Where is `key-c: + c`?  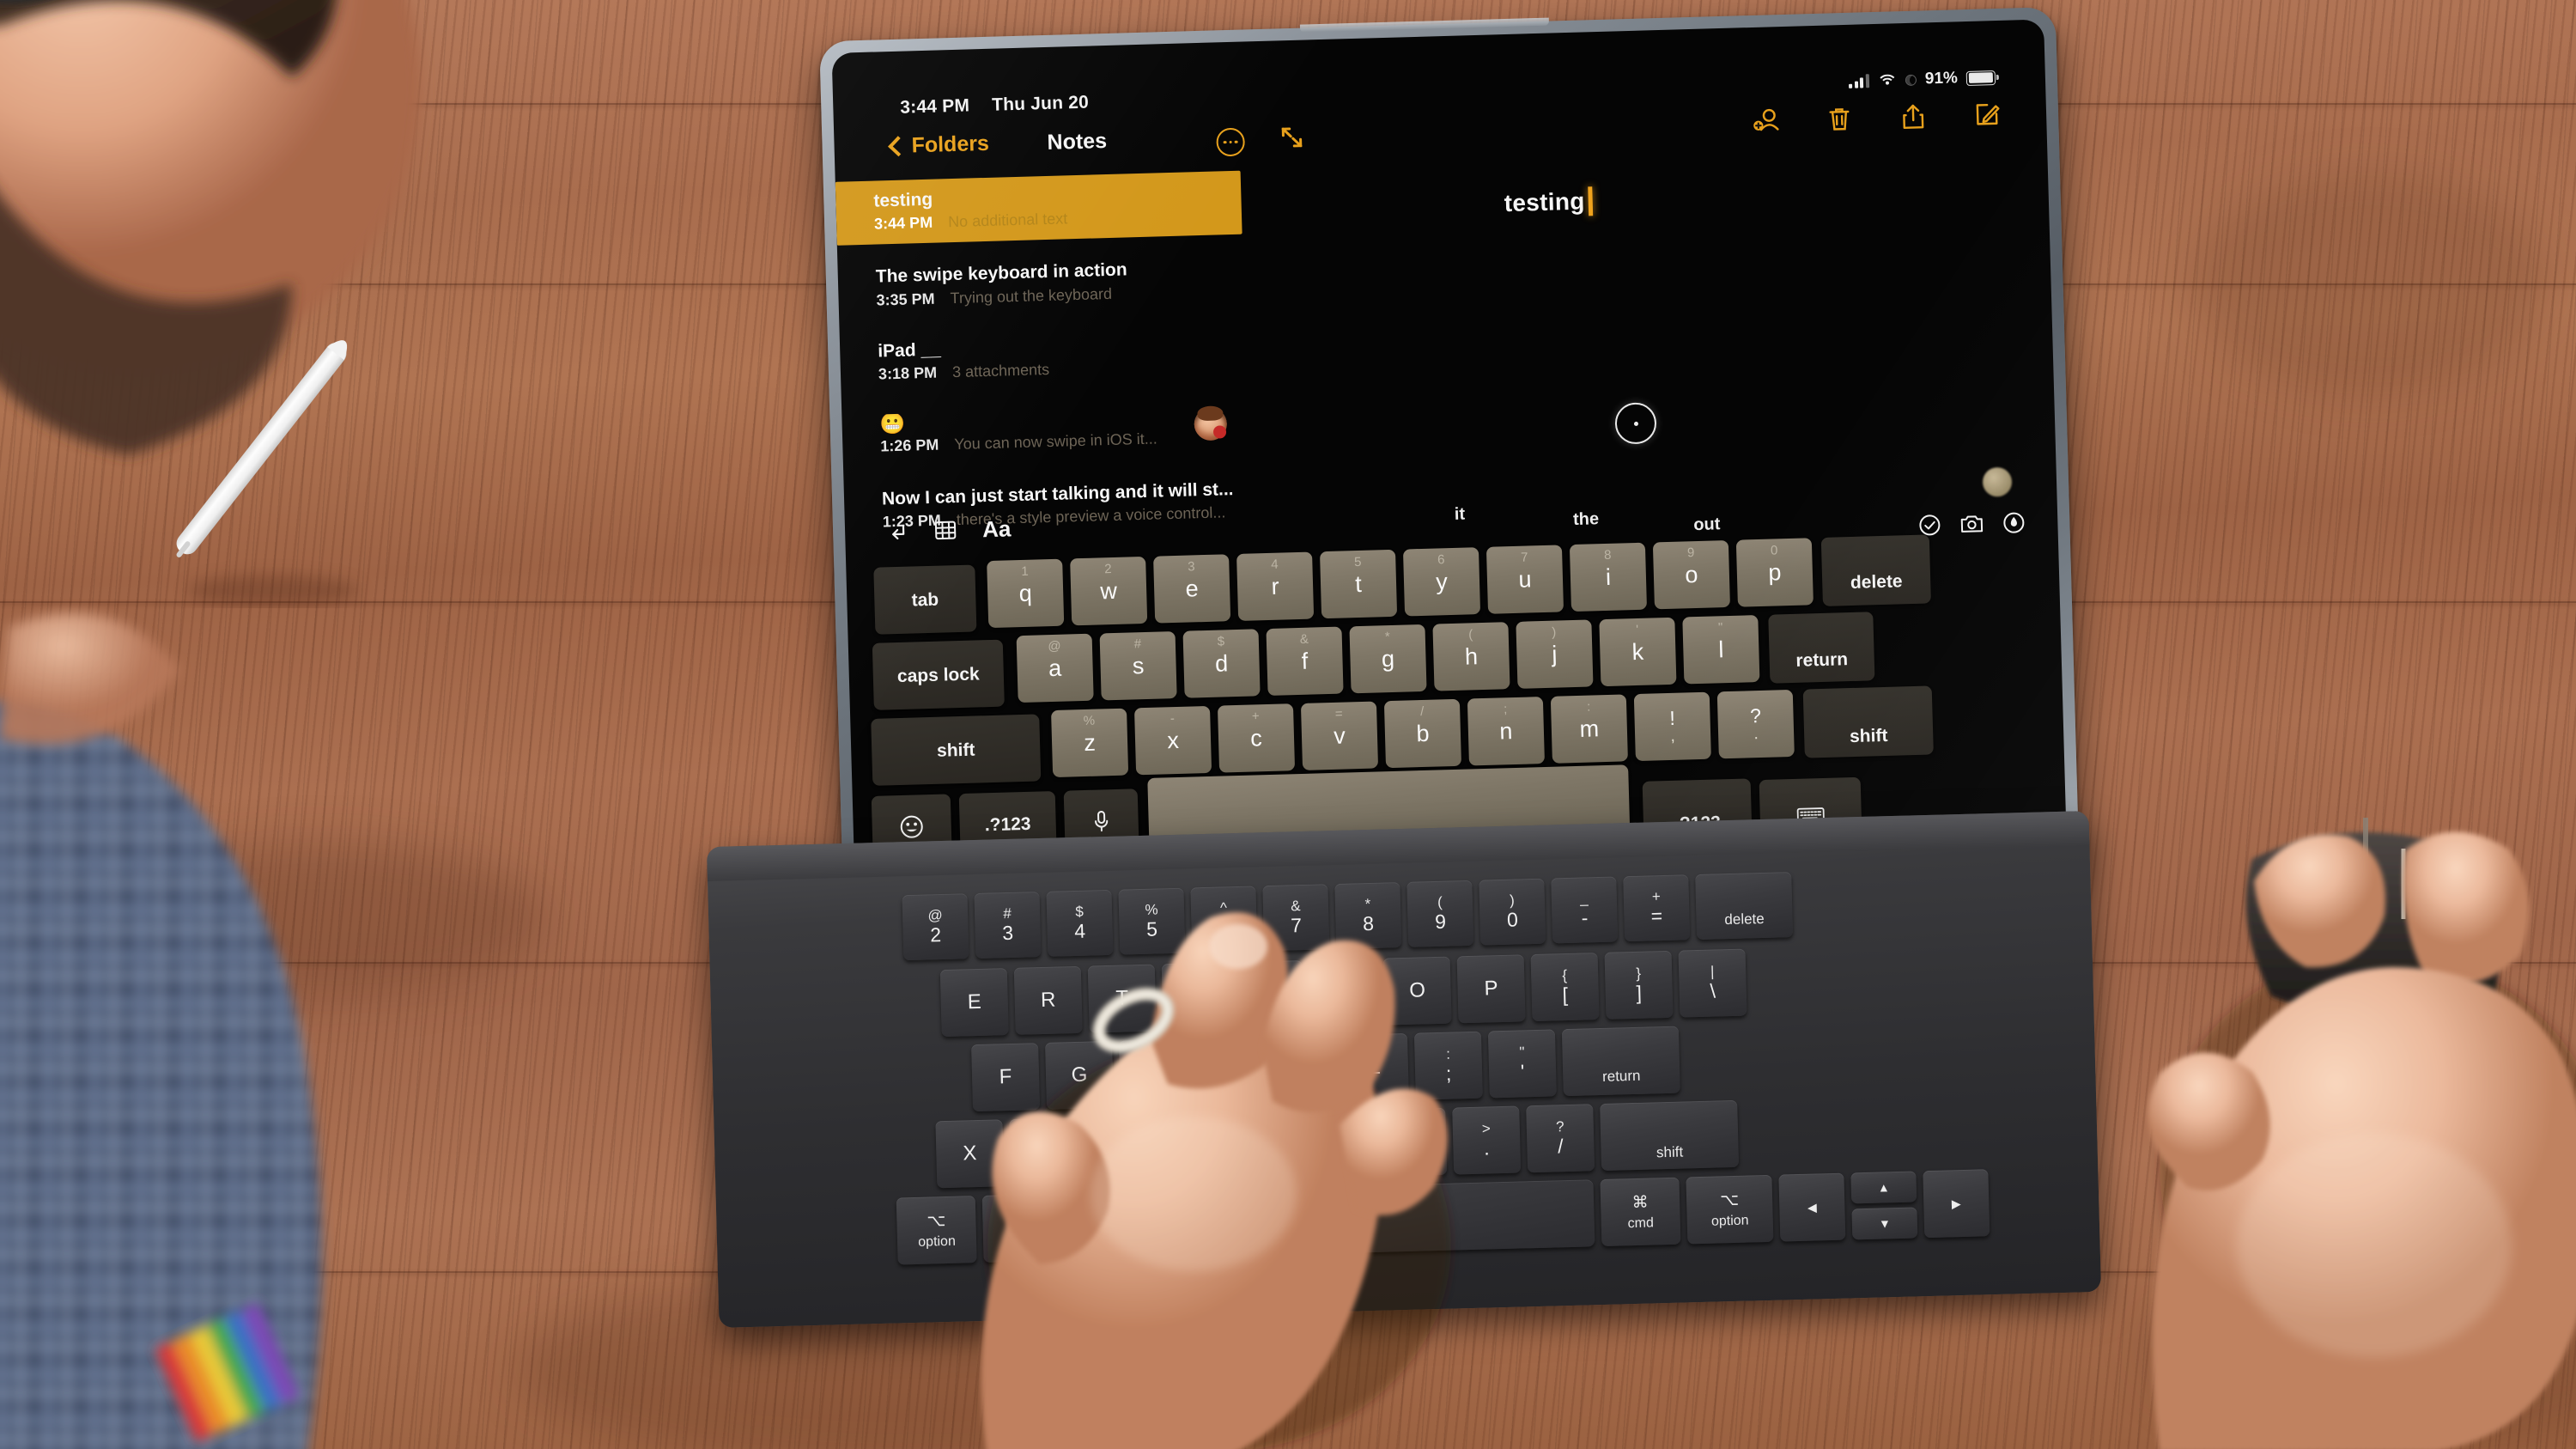
key-c: + c is located at coordinates (1257, 738).